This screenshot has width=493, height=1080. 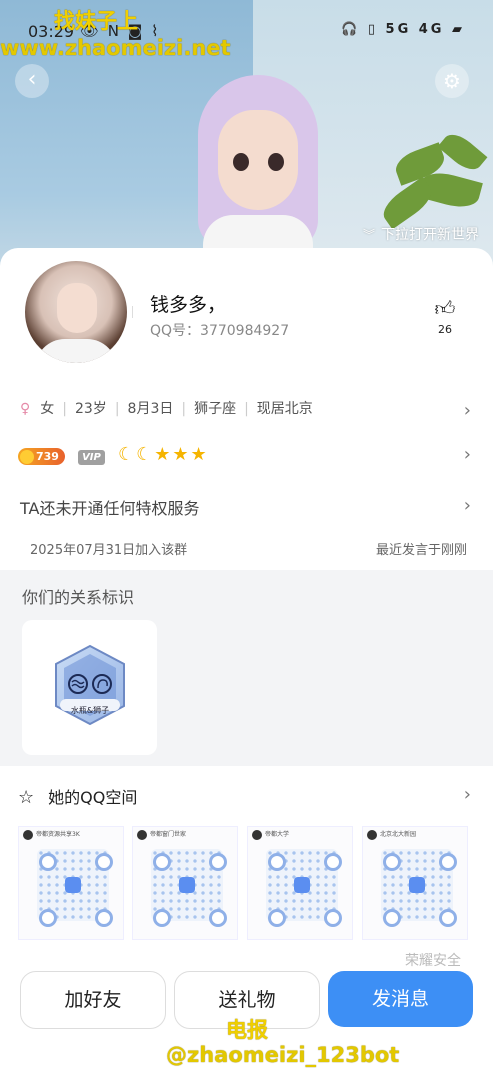 What do you see at coordinates (283, 1055) in the screenshot?
I see `watermark-text: @zhaomeizi_123bot` at bounding box center [283, 1055].